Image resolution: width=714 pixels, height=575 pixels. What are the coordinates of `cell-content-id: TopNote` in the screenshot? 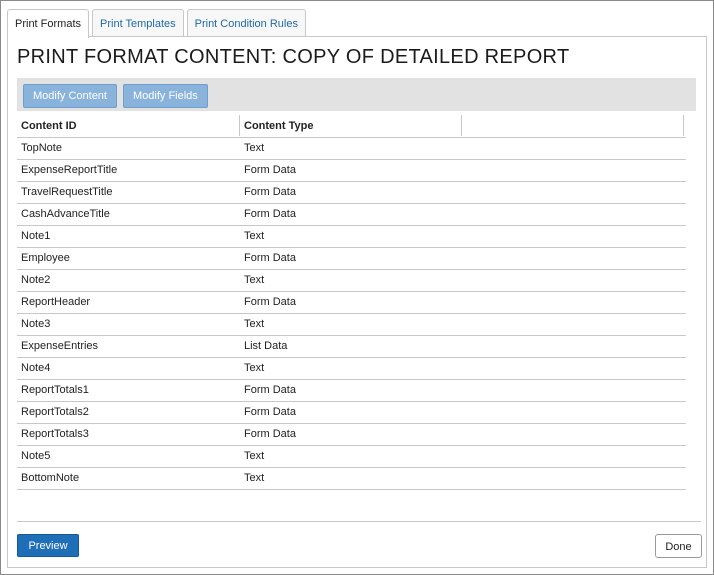 It's located at (41, 148).